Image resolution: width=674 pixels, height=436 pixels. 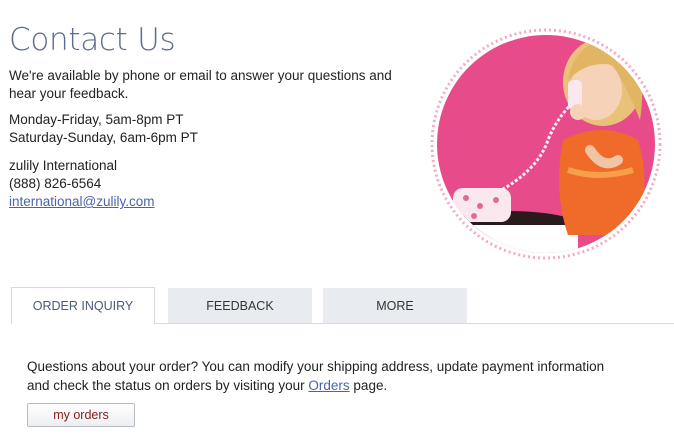 What do you see at coordinates (368, 385) in the screenshot?
I see `order-inquiry-text-end: page.` at bounding box center [368, 385].